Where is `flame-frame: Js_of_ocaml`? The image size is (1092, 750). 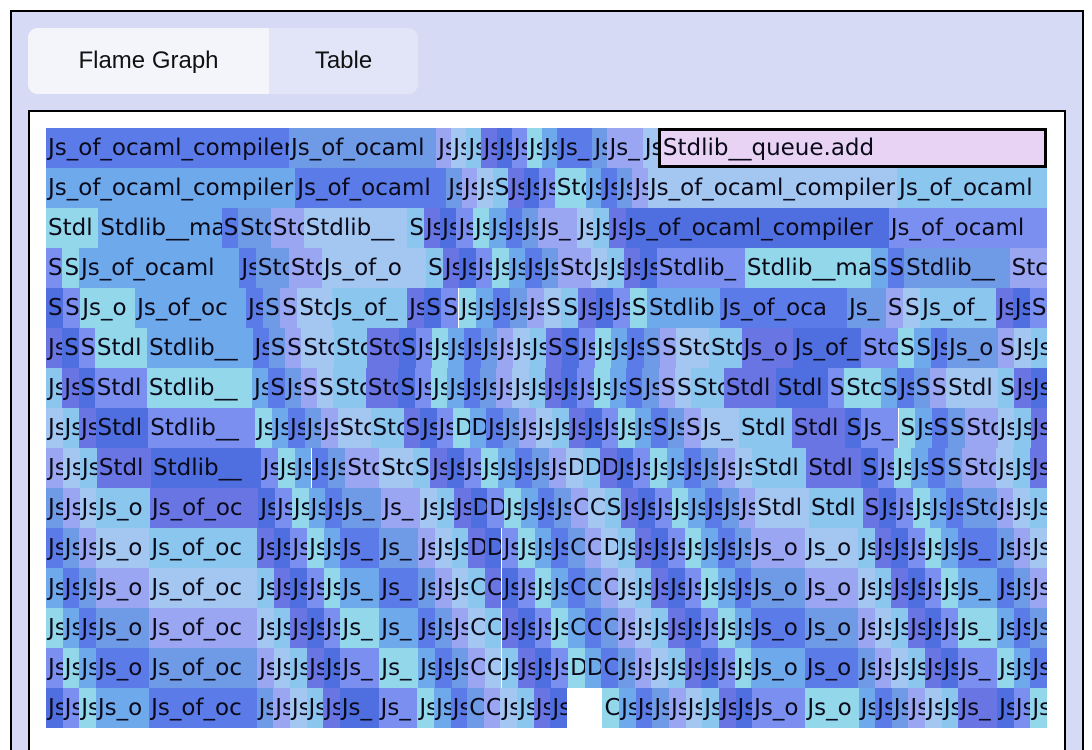
flame-frame: Js_of_ocaml is located at coordinates (371, 188).